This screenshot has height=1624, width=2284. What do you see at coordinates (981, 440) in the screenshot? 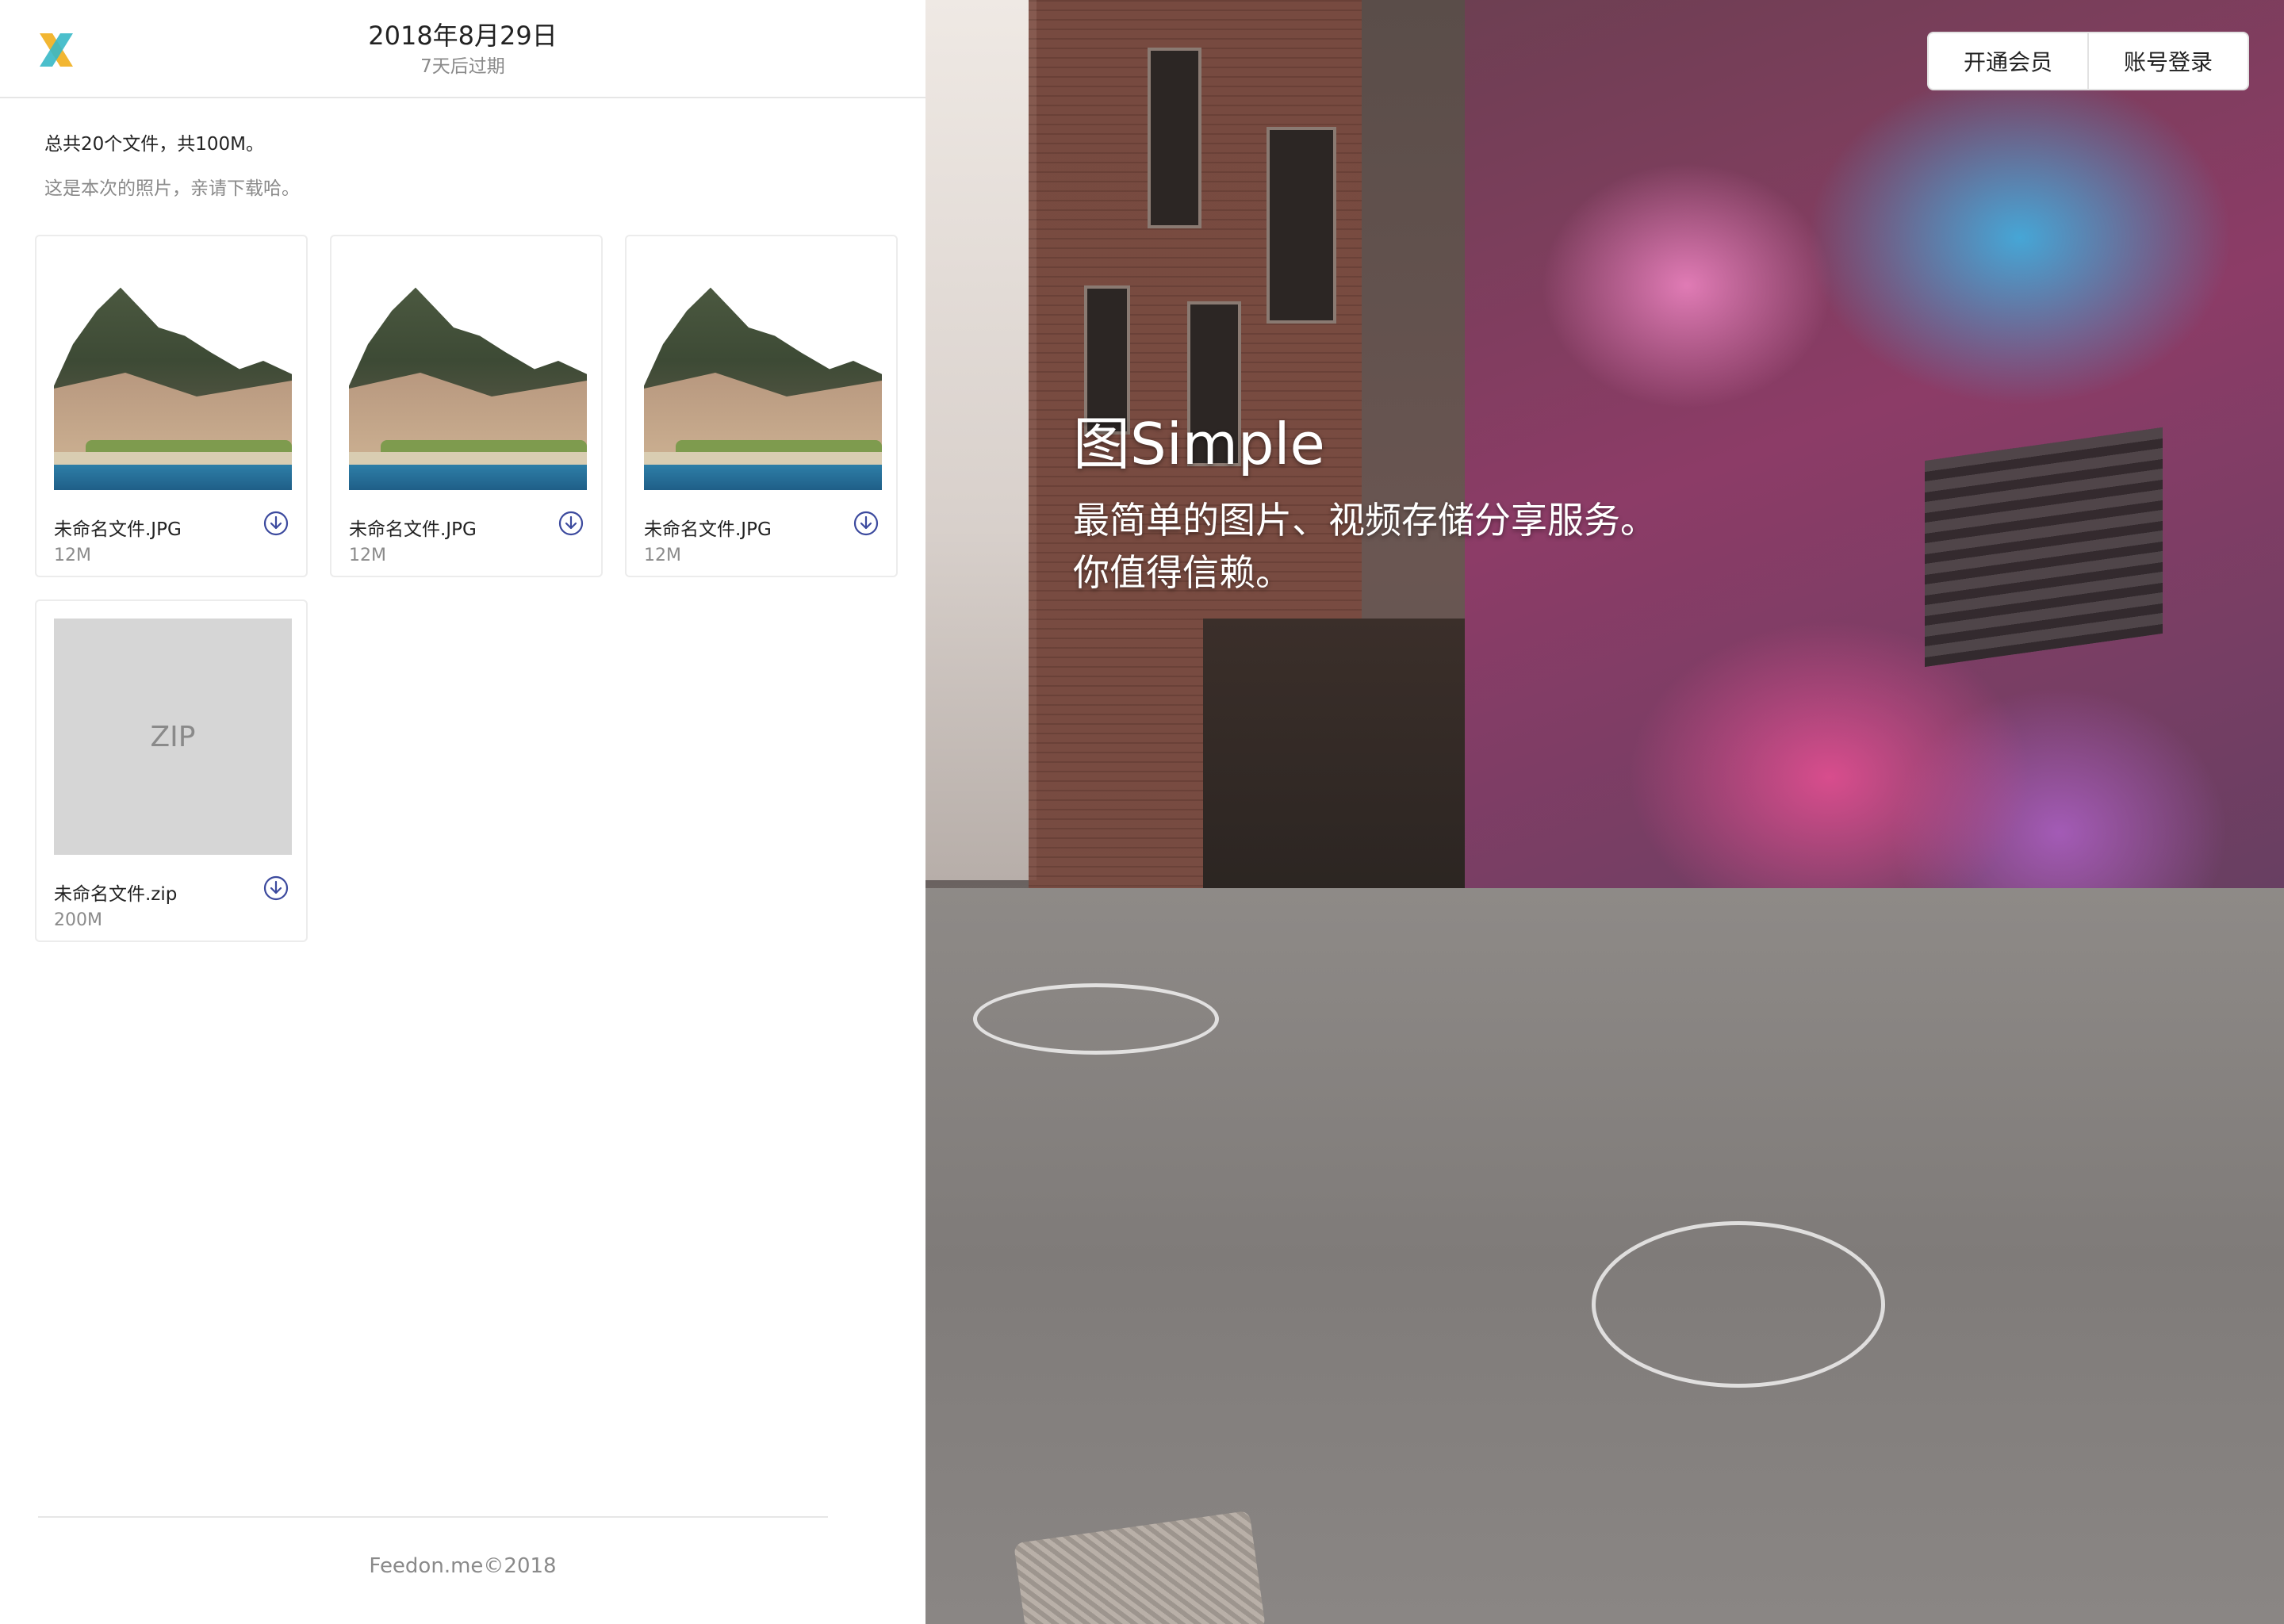
I see `hero-sky` at bounding box center [981, 440].